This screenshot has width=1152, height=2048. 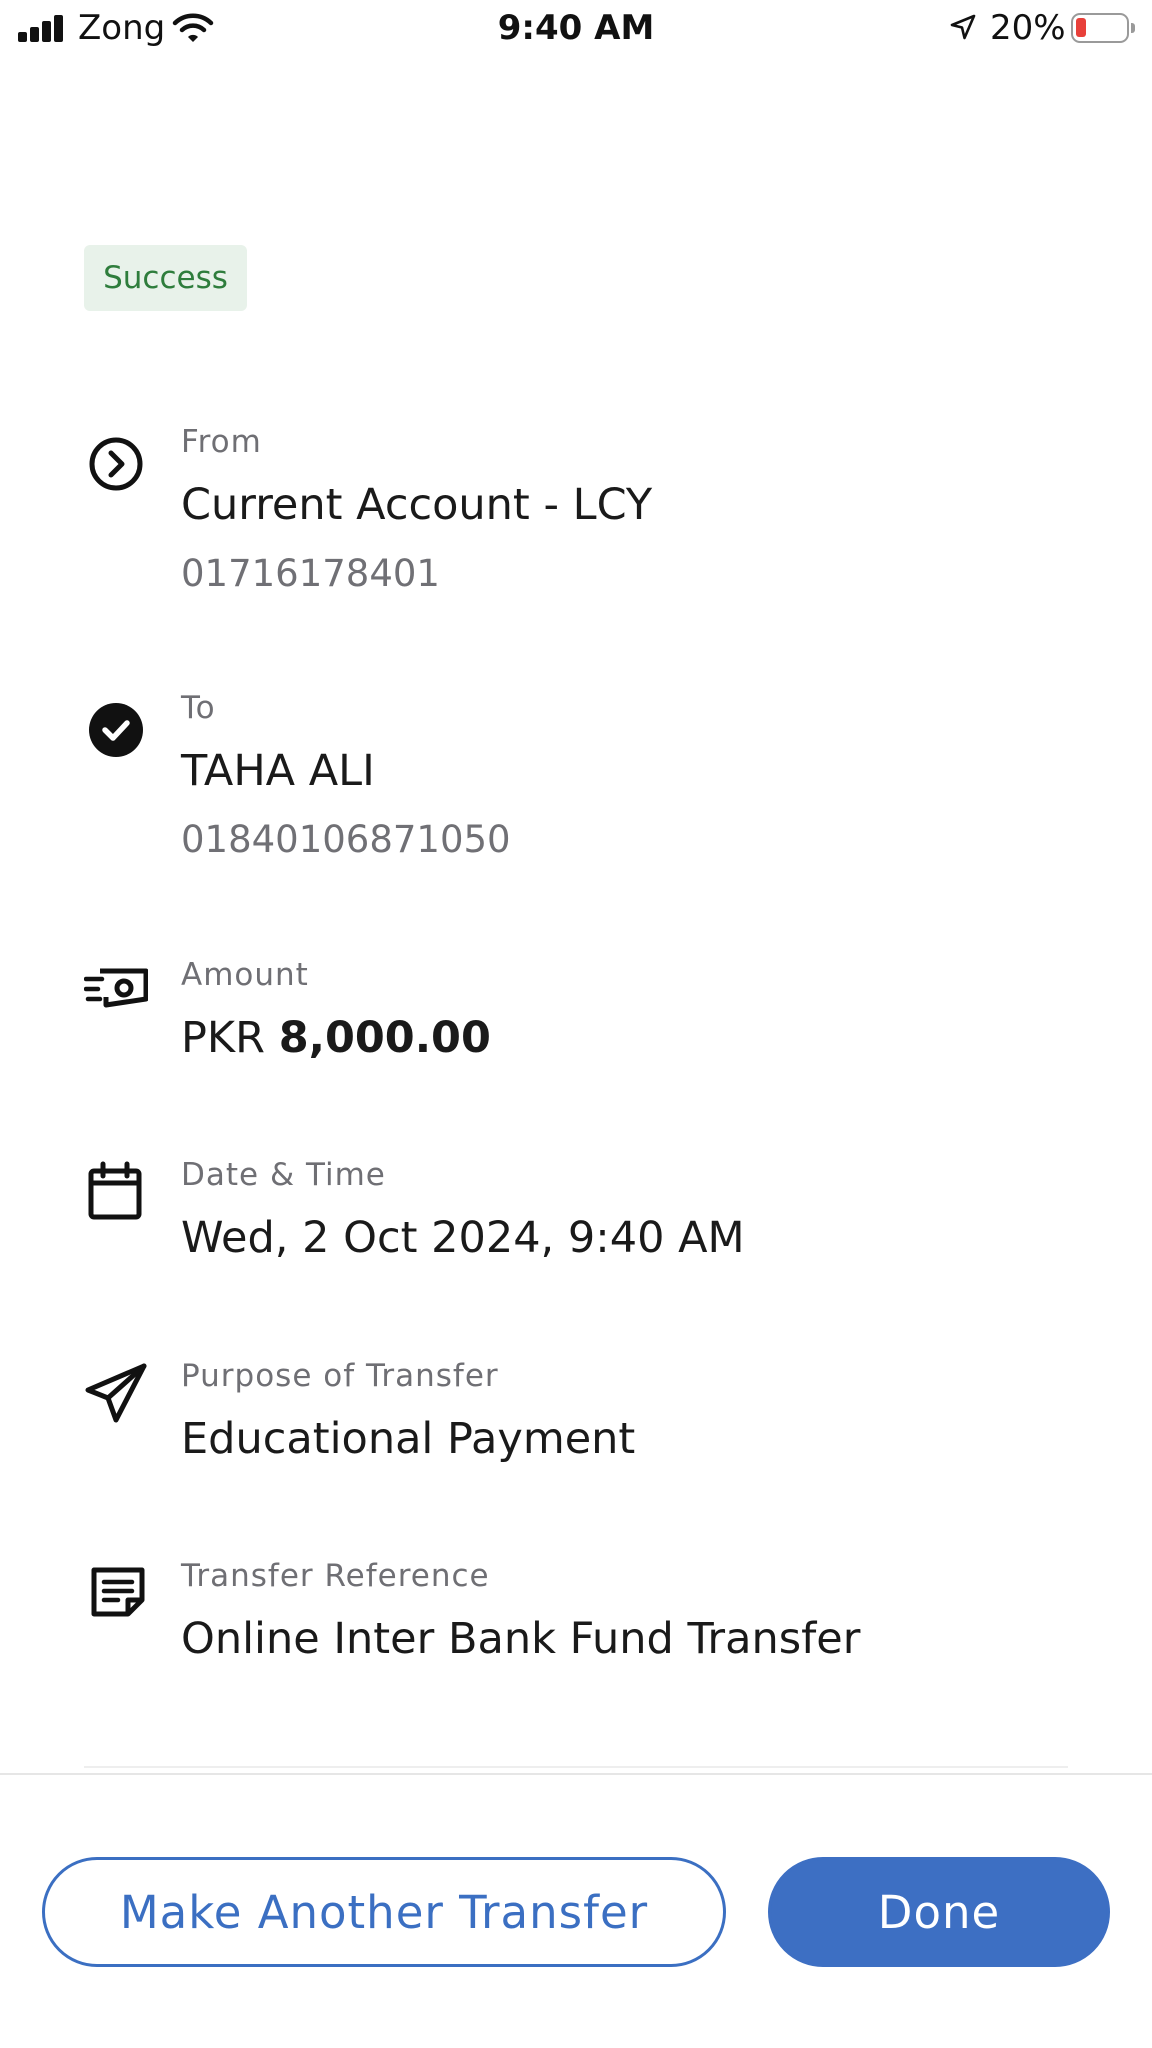 I want to click on reference-value: Online Inter Bank Fund Transfer, so click(x=521, y=1639).